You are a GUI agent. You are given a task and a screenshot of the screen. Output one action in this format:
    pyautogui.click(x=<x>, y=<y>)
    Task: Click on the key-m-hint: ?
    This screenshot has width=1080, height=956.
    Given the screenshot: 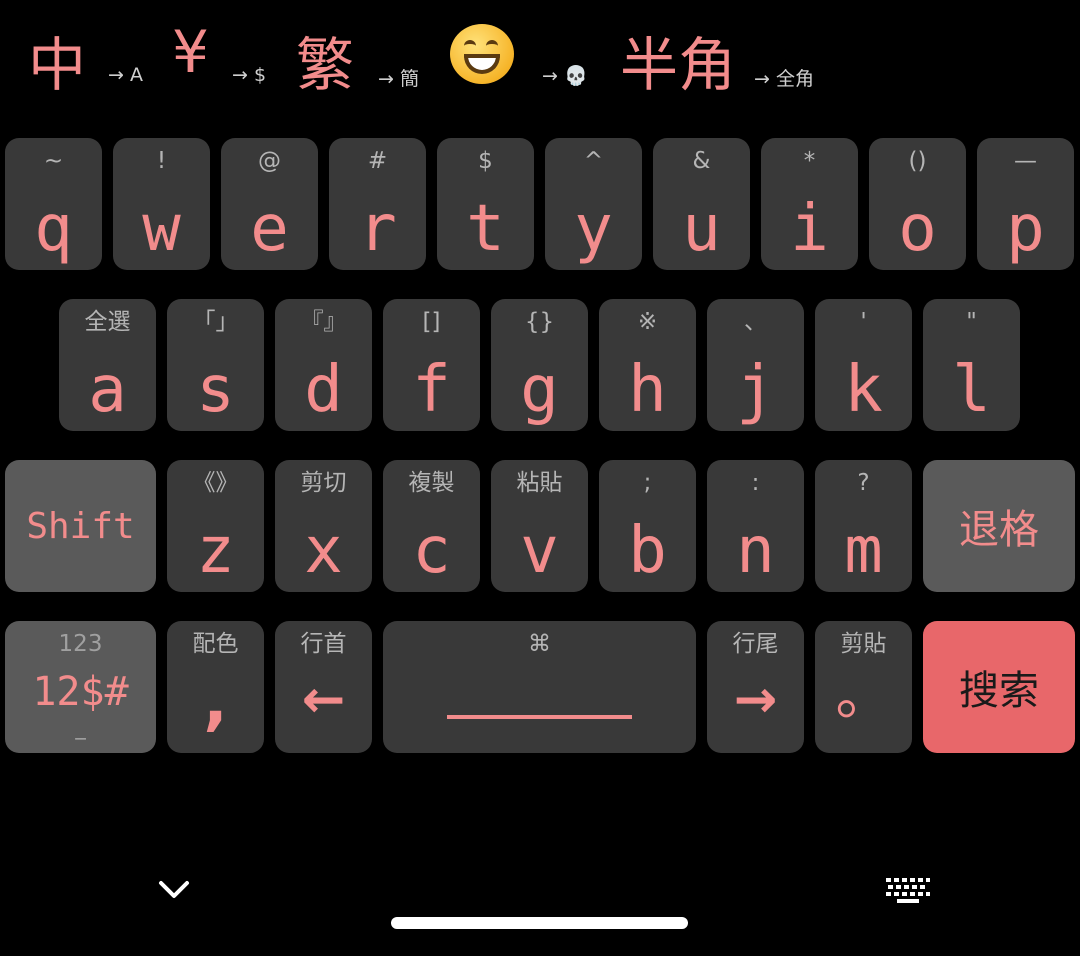 What is the action you would take?
    pyautogui.click(x=863, y=483)
    